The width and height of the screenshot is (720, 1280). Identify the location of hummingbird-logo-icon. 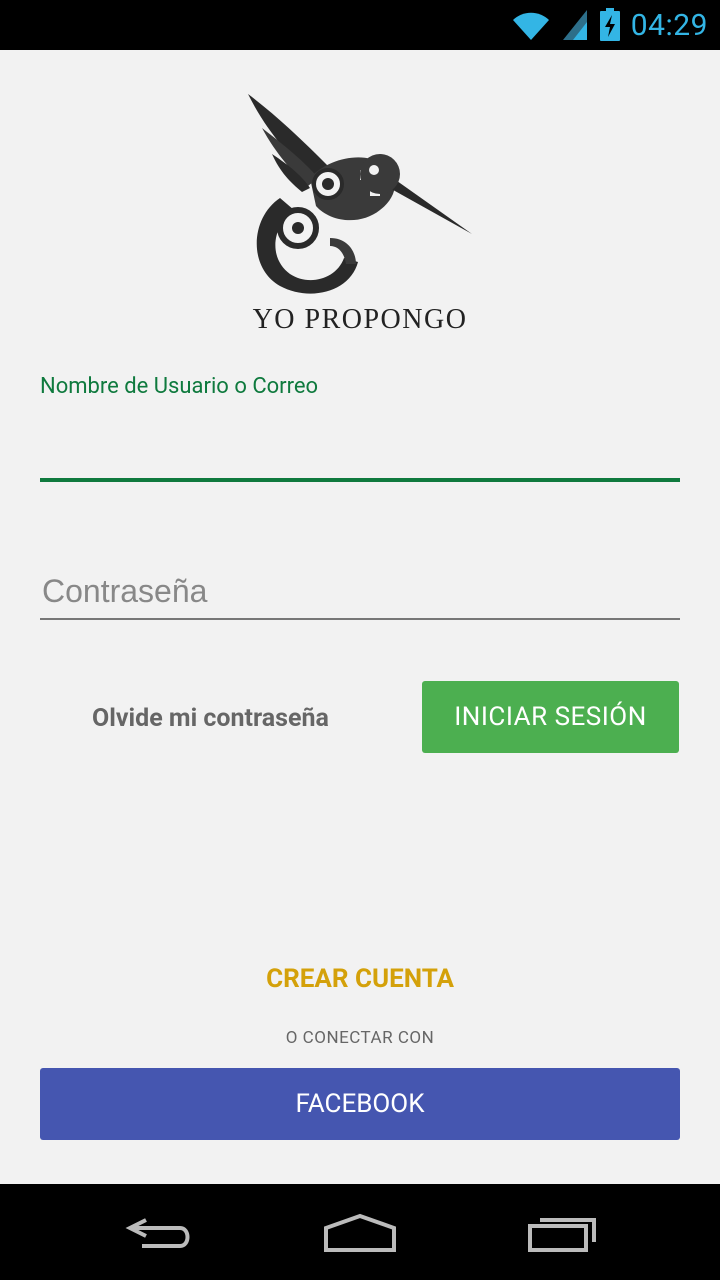
(360, 194).